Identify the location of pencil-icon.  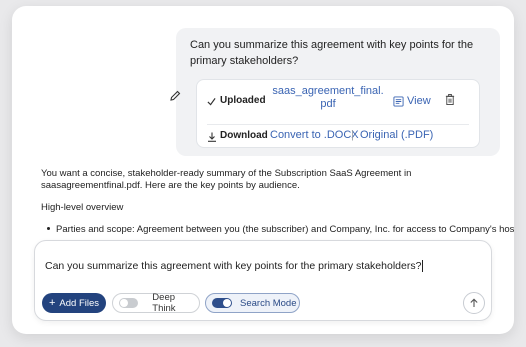
(175, 96).